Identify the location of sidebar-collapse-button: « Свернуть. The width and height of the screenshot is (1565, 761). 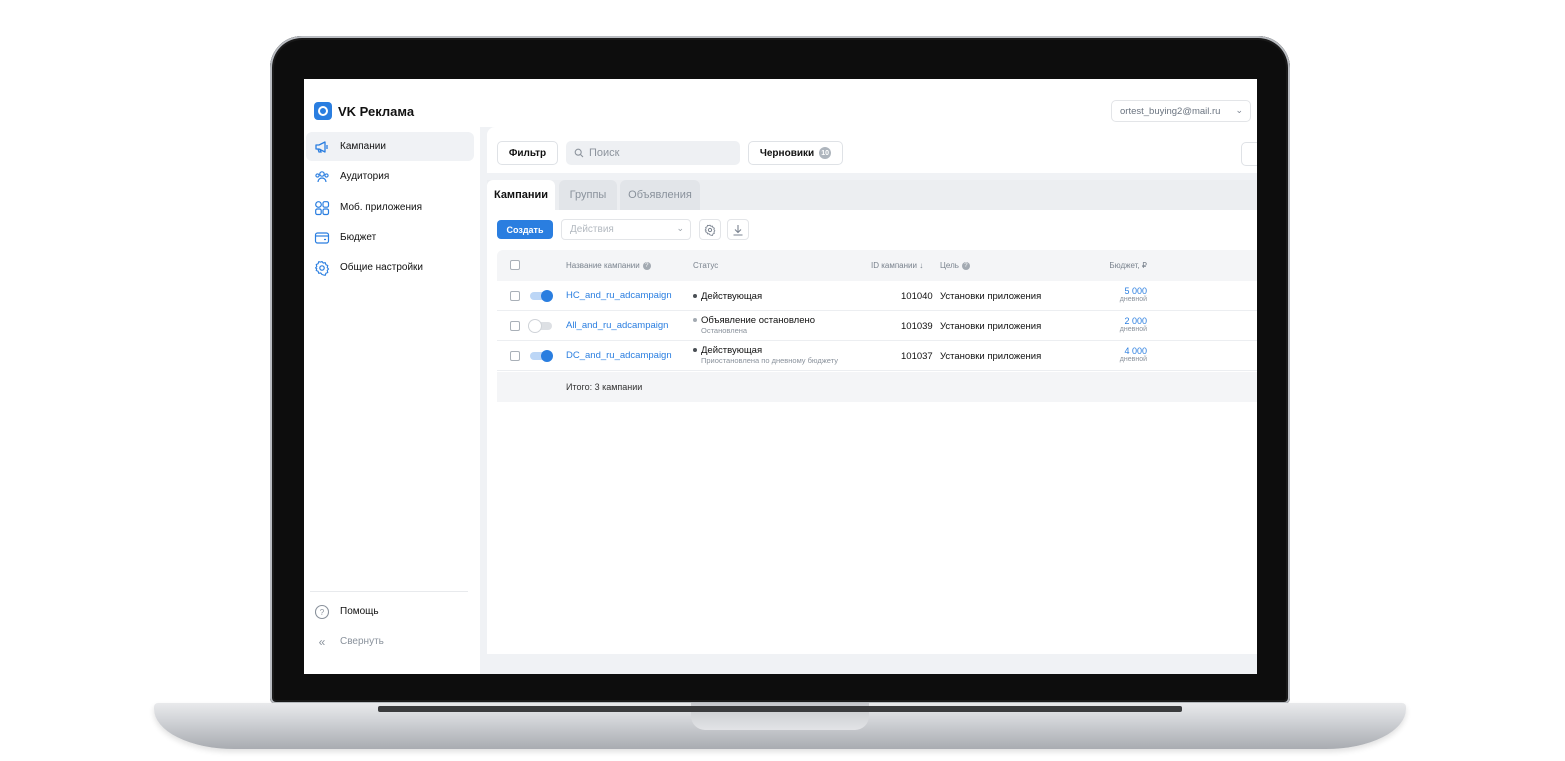
(390, 641).